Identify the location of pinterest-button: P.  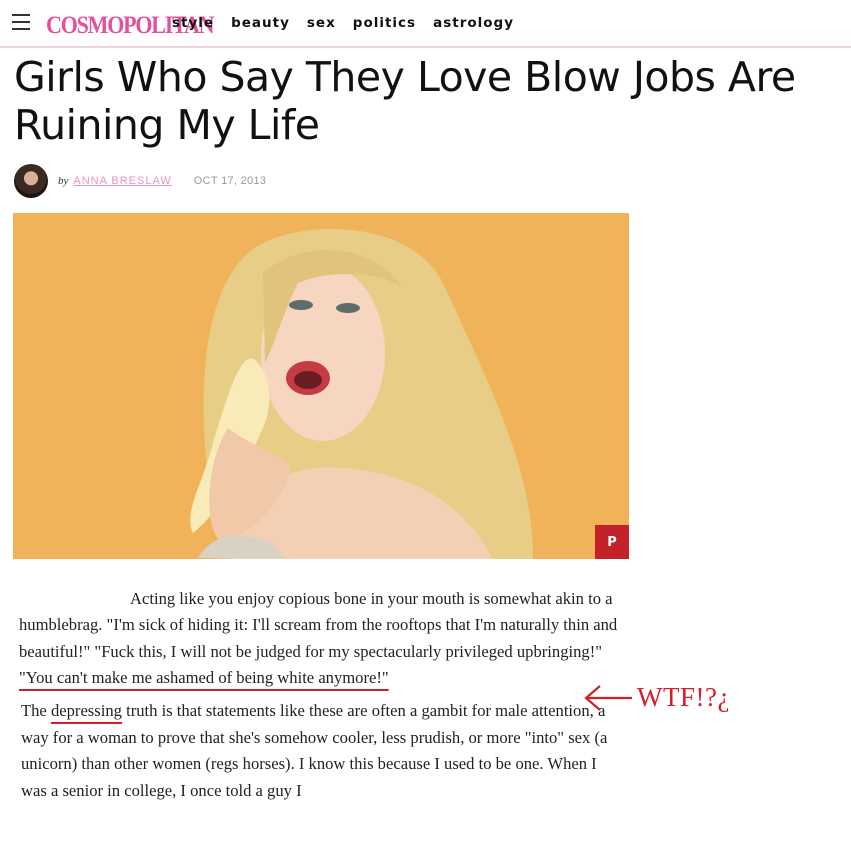
(612, 542).